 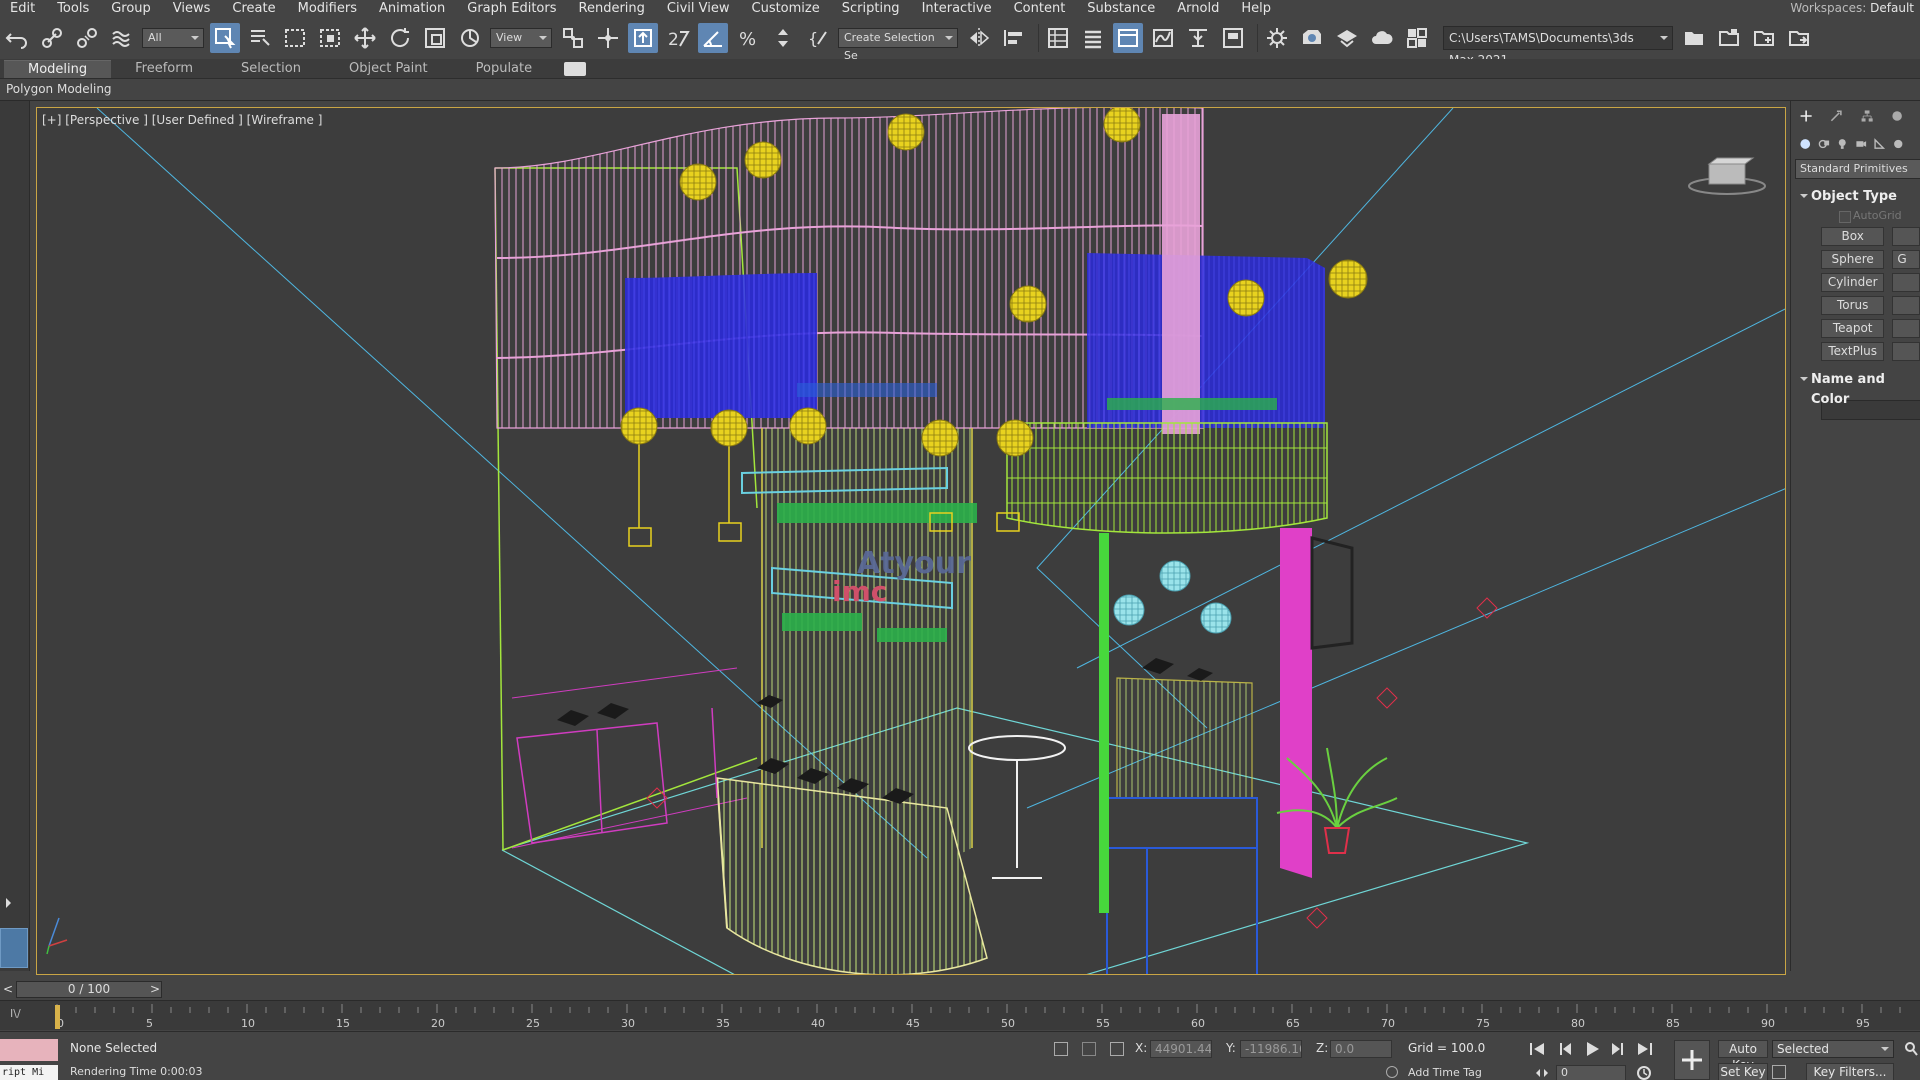 What do you see at coordinates (1014, 38) in the screenshot?
I see `align-icon` at bounding box center [1014, 38].